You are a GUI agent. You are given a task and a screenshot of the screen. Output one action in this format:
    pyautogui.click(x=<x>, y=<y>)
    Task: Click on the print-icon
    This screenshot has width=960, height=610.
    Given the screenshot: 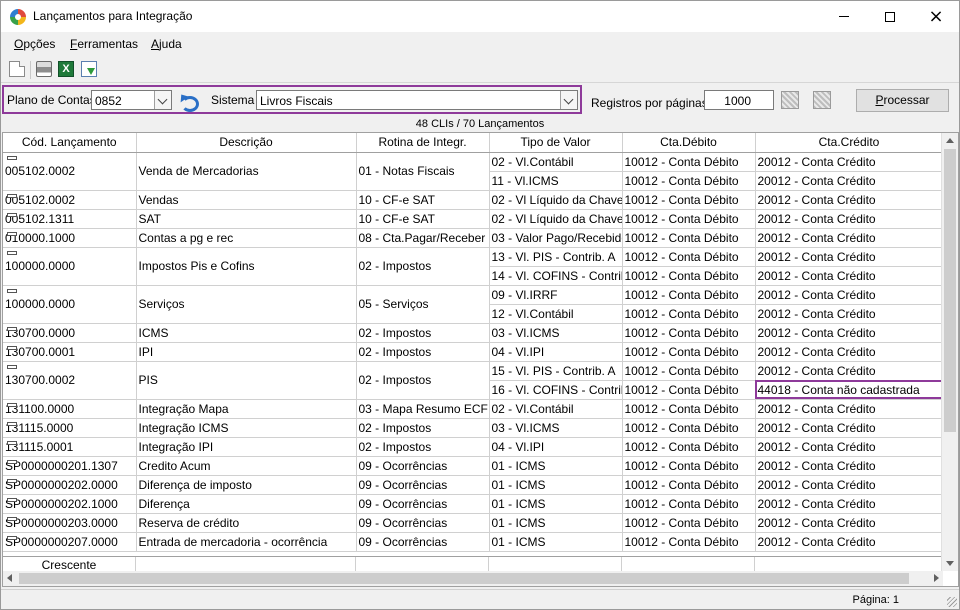 What is the action you would take?
    pyautogui.click(x=44, y=69)
    